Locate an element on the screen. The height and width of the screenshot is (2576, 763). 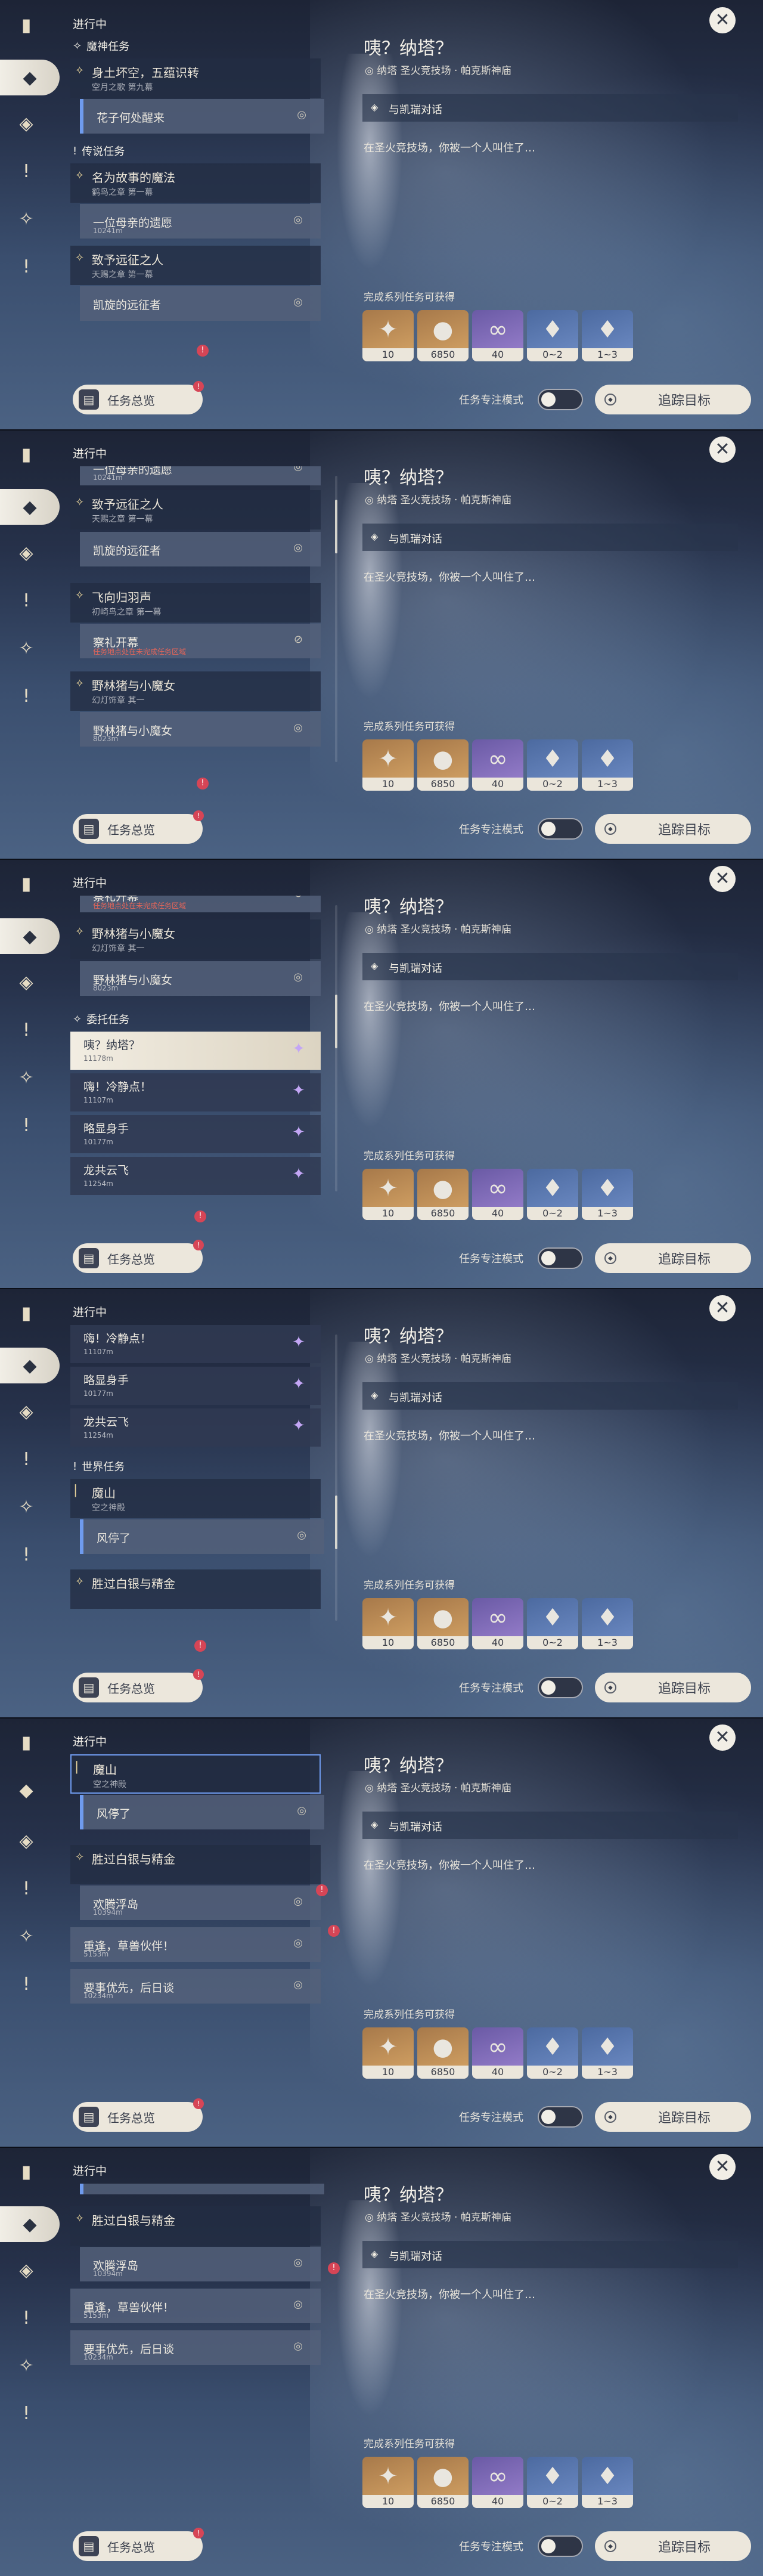
quest-item: ✧ 野林猪与小魔女 幻灯饰章 其一 is located at coordinates (195, 691).